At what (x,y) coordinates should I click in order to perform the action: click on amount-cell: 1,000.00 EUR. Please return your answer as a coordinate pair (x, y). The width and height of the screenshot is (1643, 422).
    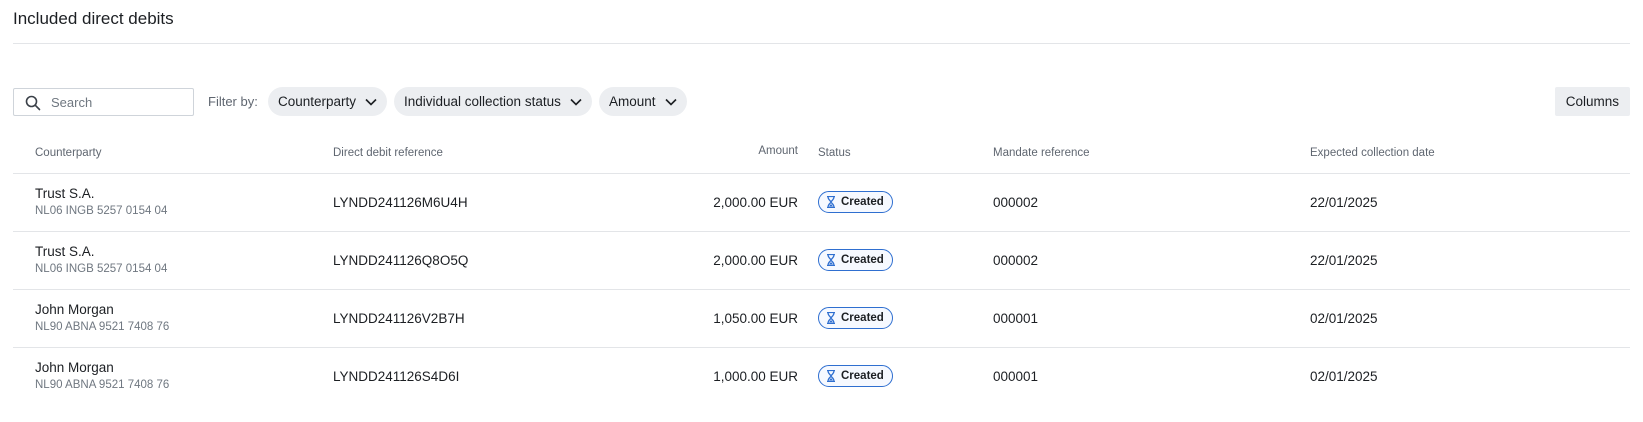
    Looking at the image, I should click on (755, 376).